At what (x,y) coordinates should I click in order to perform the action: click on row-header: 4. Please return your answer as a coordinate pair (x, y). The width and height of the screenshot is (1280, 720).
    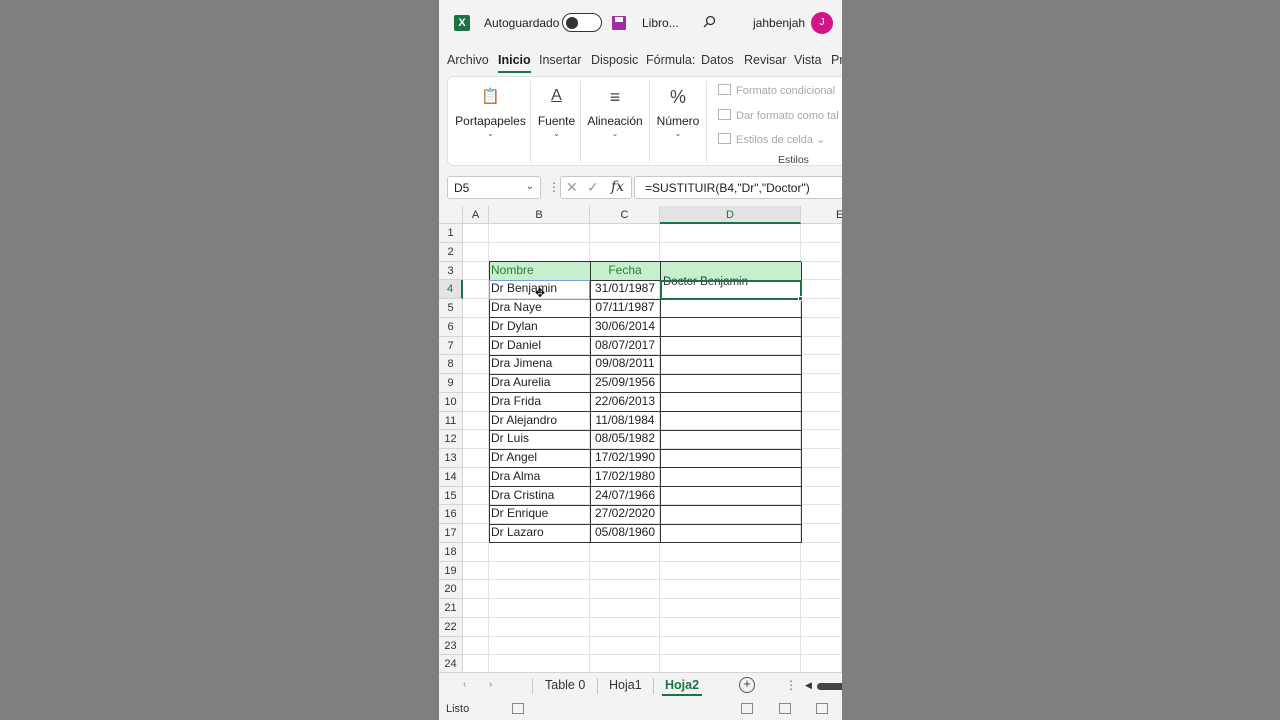
    Looking at the image, I should click on (451, 289).